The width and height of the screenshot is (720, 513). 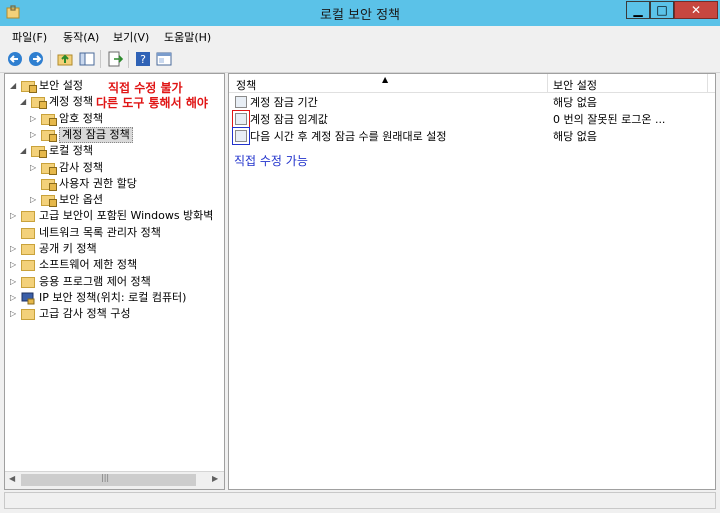 I want to click on tree-item: 사용자 권한 할당, so click(x=114, y=184).